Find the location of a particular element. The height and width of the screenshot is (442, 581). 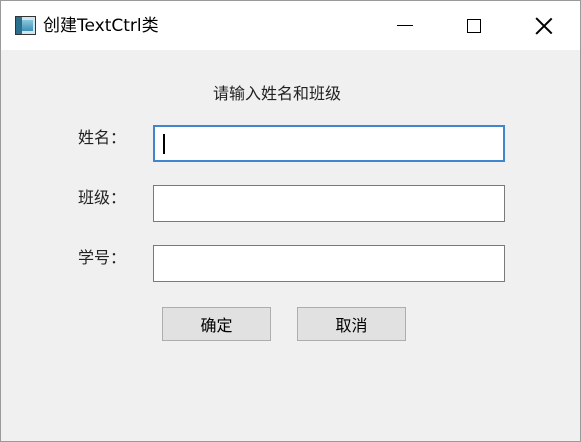

name-label: 姓名： is located at coordinates (102, 137).